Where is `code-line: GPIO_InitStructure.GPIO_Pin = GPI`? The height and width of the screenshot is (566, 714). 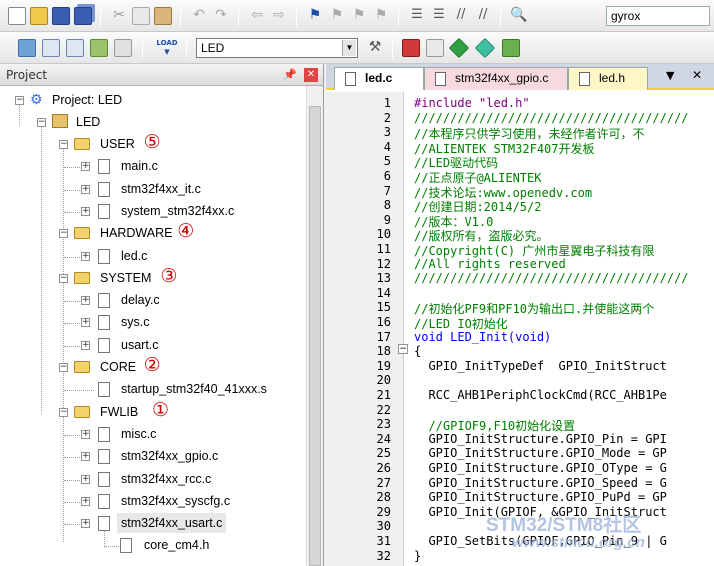 code-line: GPIO_InitStructure.GPIO_Pin = GPI is located at coordinates (564, 439).